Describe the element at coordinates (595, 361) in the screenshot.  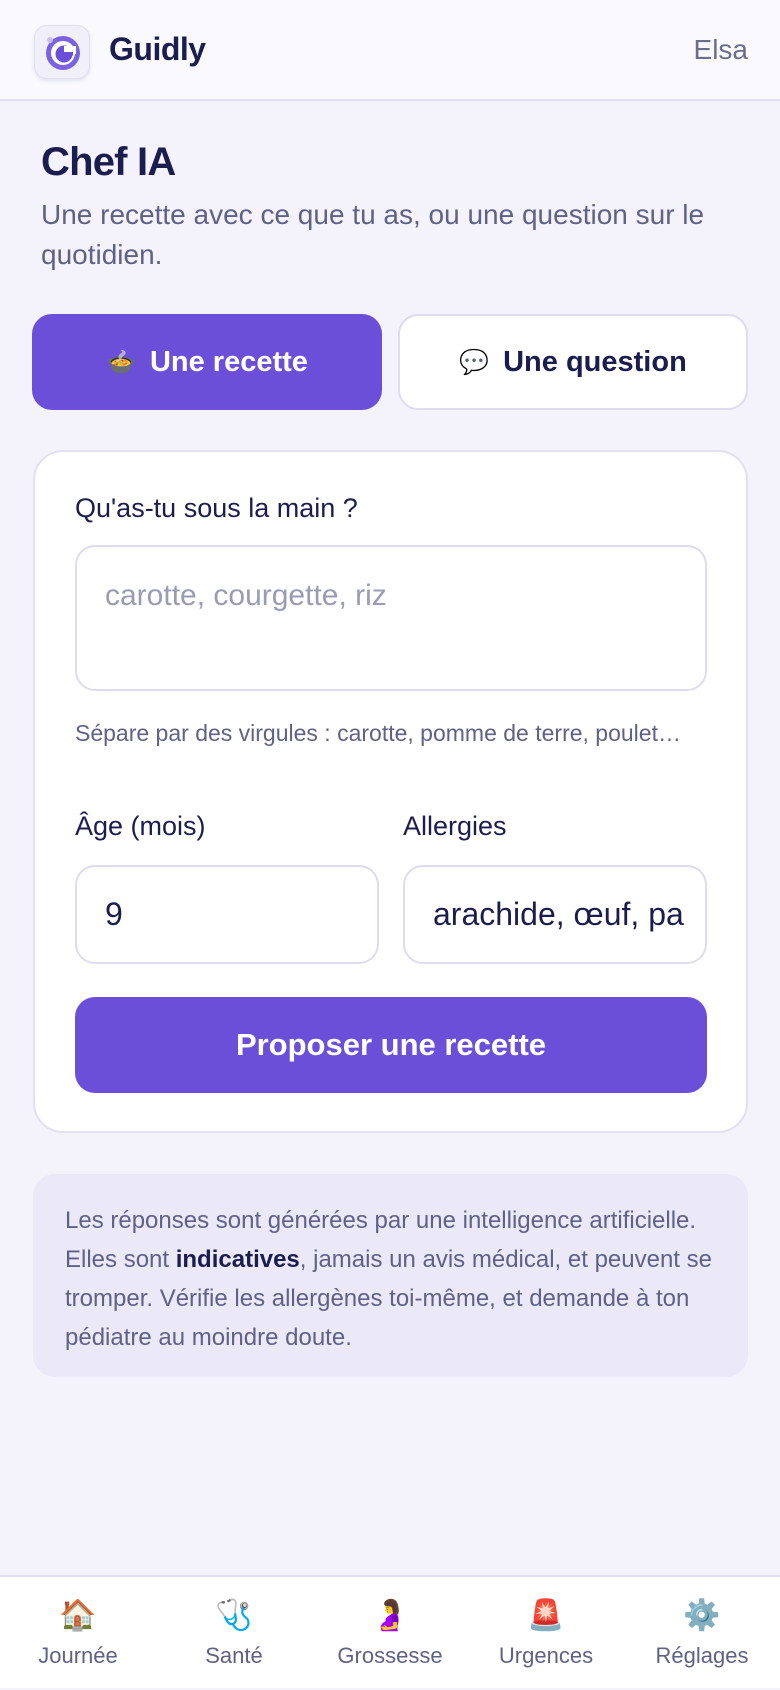
I see `tab-question-label: Une question` at that location.